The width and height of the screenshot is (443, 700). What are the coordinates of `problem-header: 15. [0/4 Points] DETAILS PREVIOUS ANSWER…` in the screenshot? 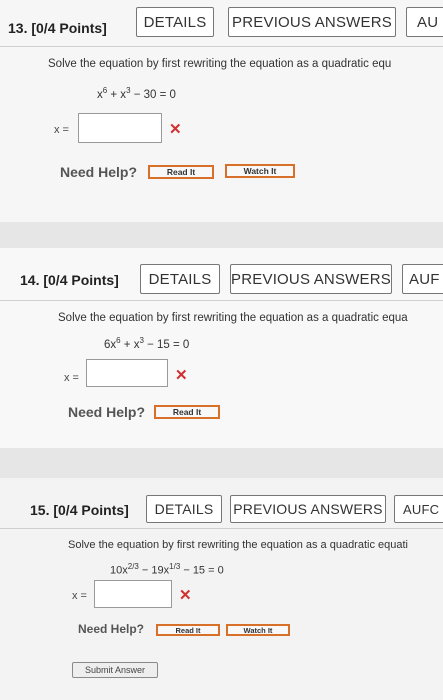 It's located at (221, 503).